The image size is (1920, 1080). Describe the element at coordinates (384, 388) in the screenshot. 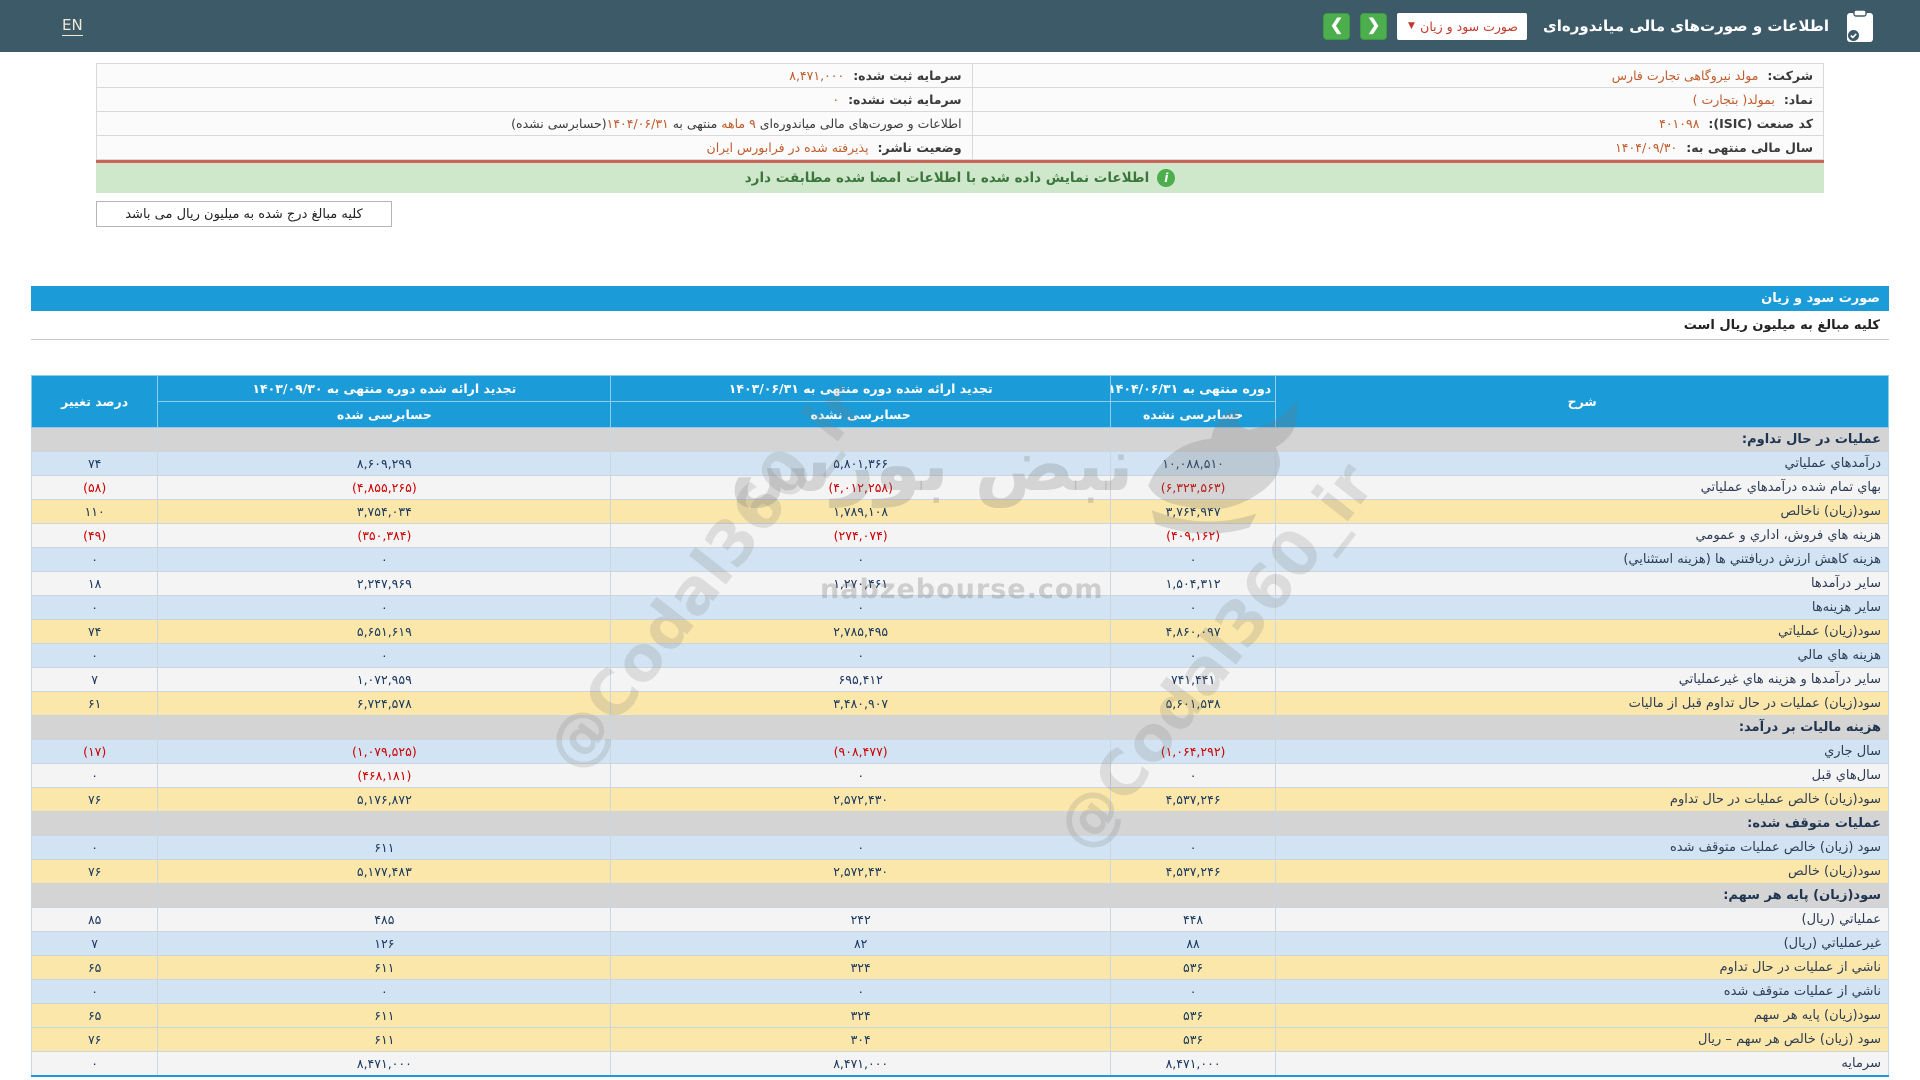

I see `column-header-restated-prior-year: تجدید ارائه شده دوره منتهی به ۱۴۰۳/۰۹/۳۰` at that location.